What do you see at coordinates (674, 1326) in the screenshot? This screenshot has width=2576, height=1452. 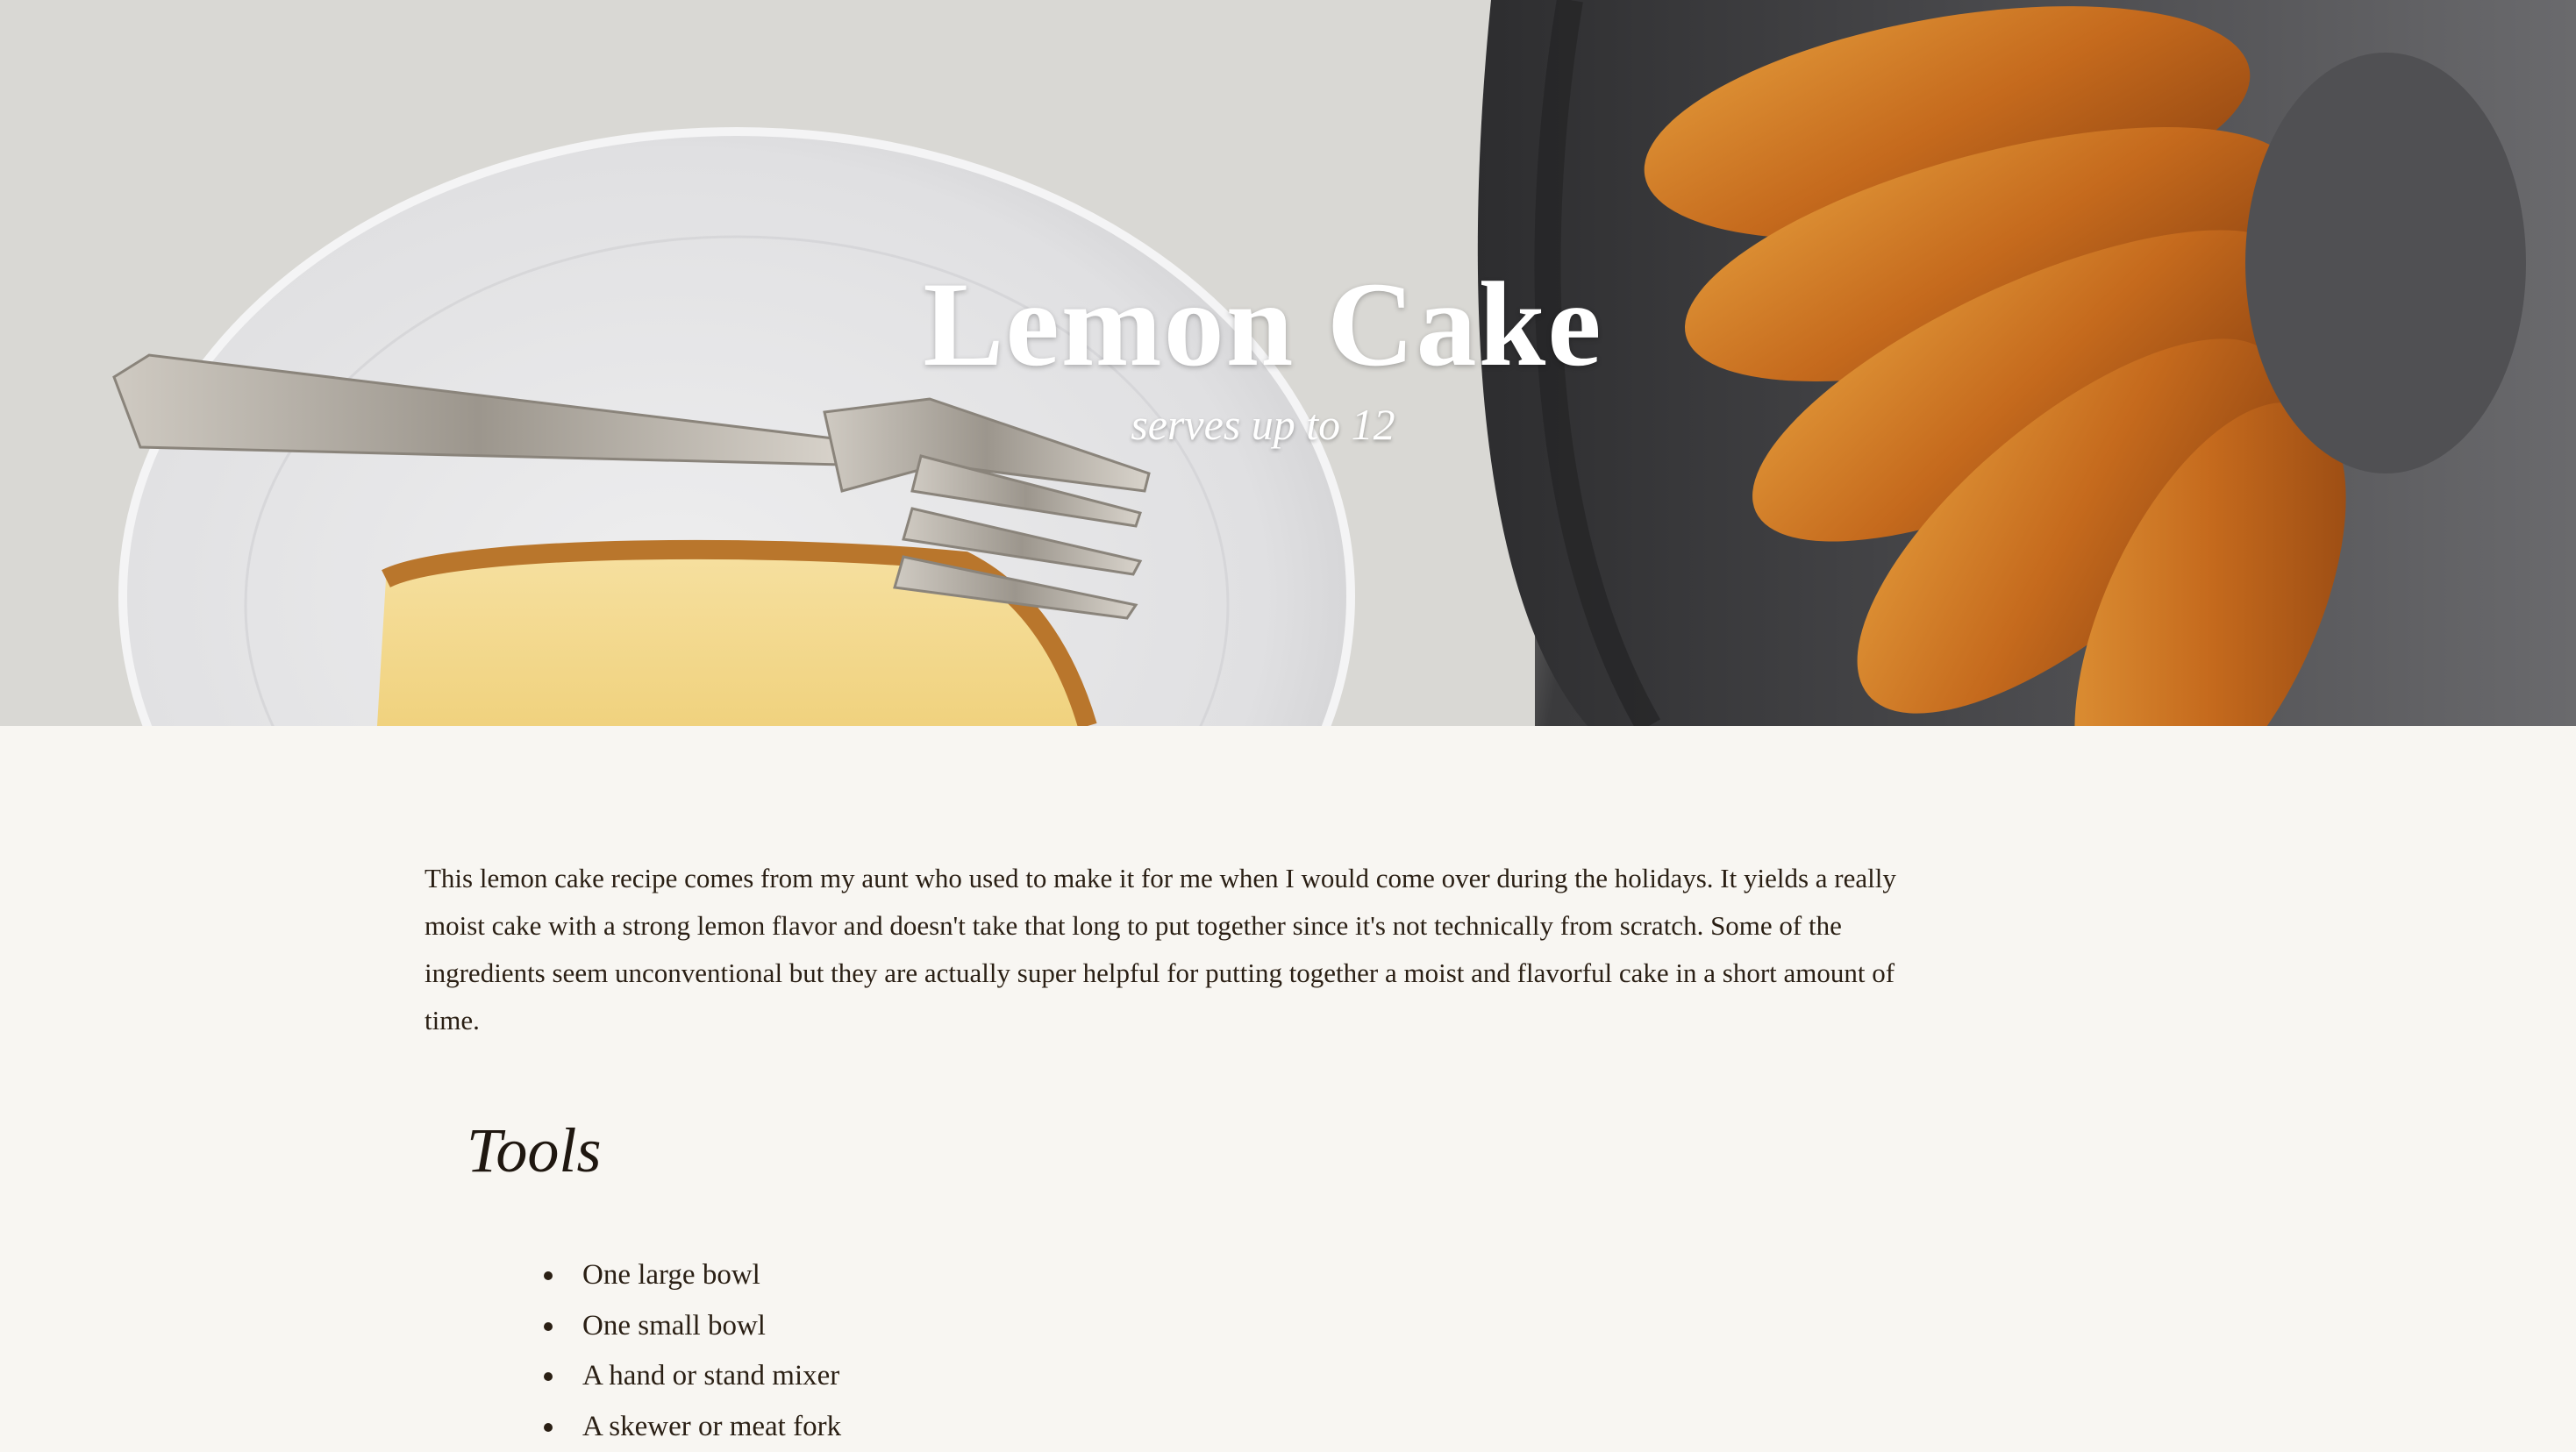 I see `tool-label: One small bowl` at bounding box center [674, 1326].